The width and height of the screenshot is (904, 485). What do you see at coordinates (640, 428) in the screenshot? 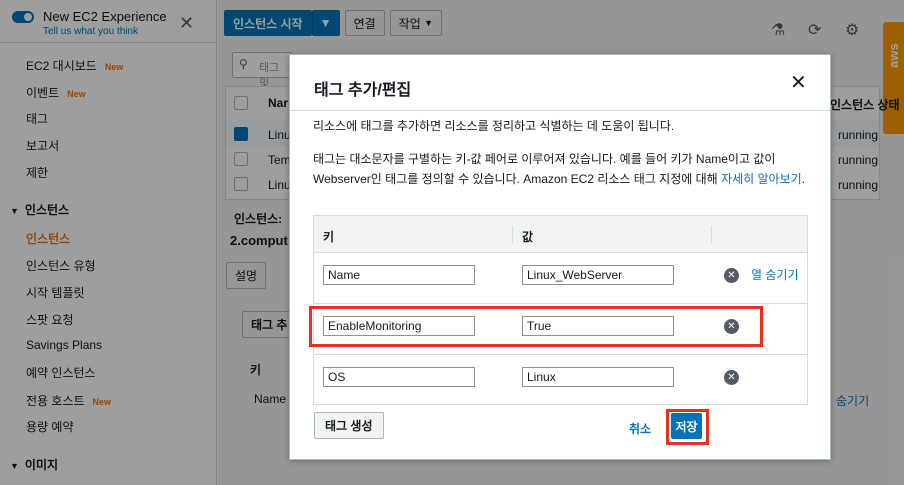
I see `cancel-button: 취소` at bounding box center [640, 428].